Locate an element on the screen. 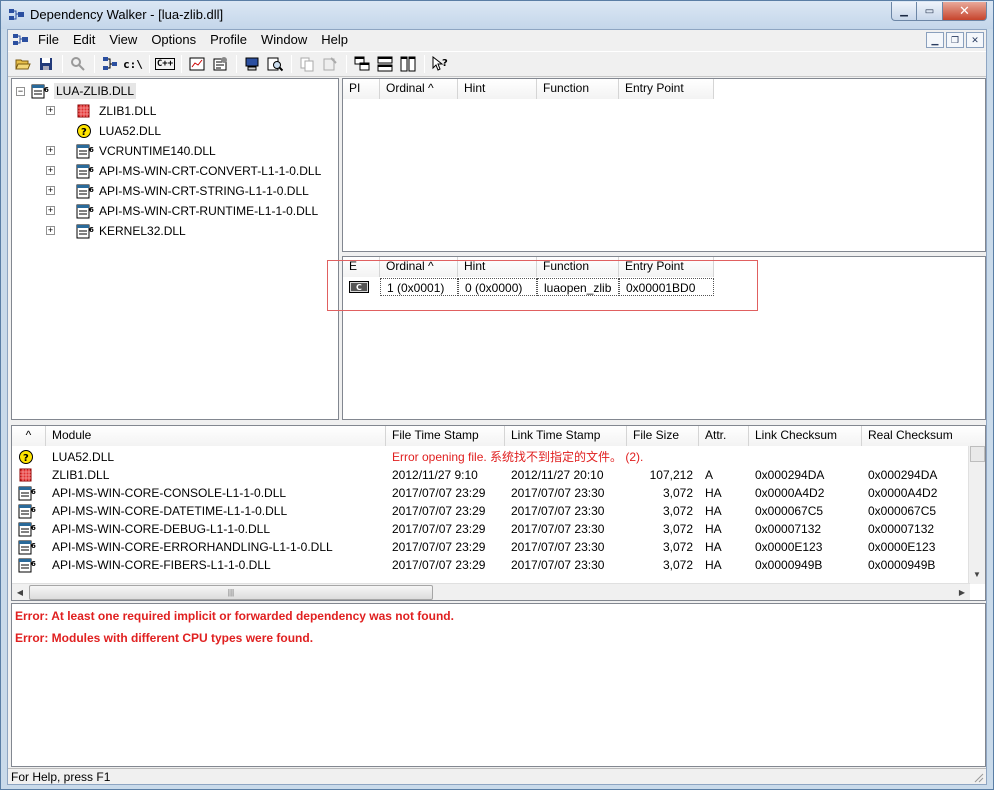 Image resolution: width=994 pixels, height=790 pixels. col-module: Module is located at coordinates (216, 436).